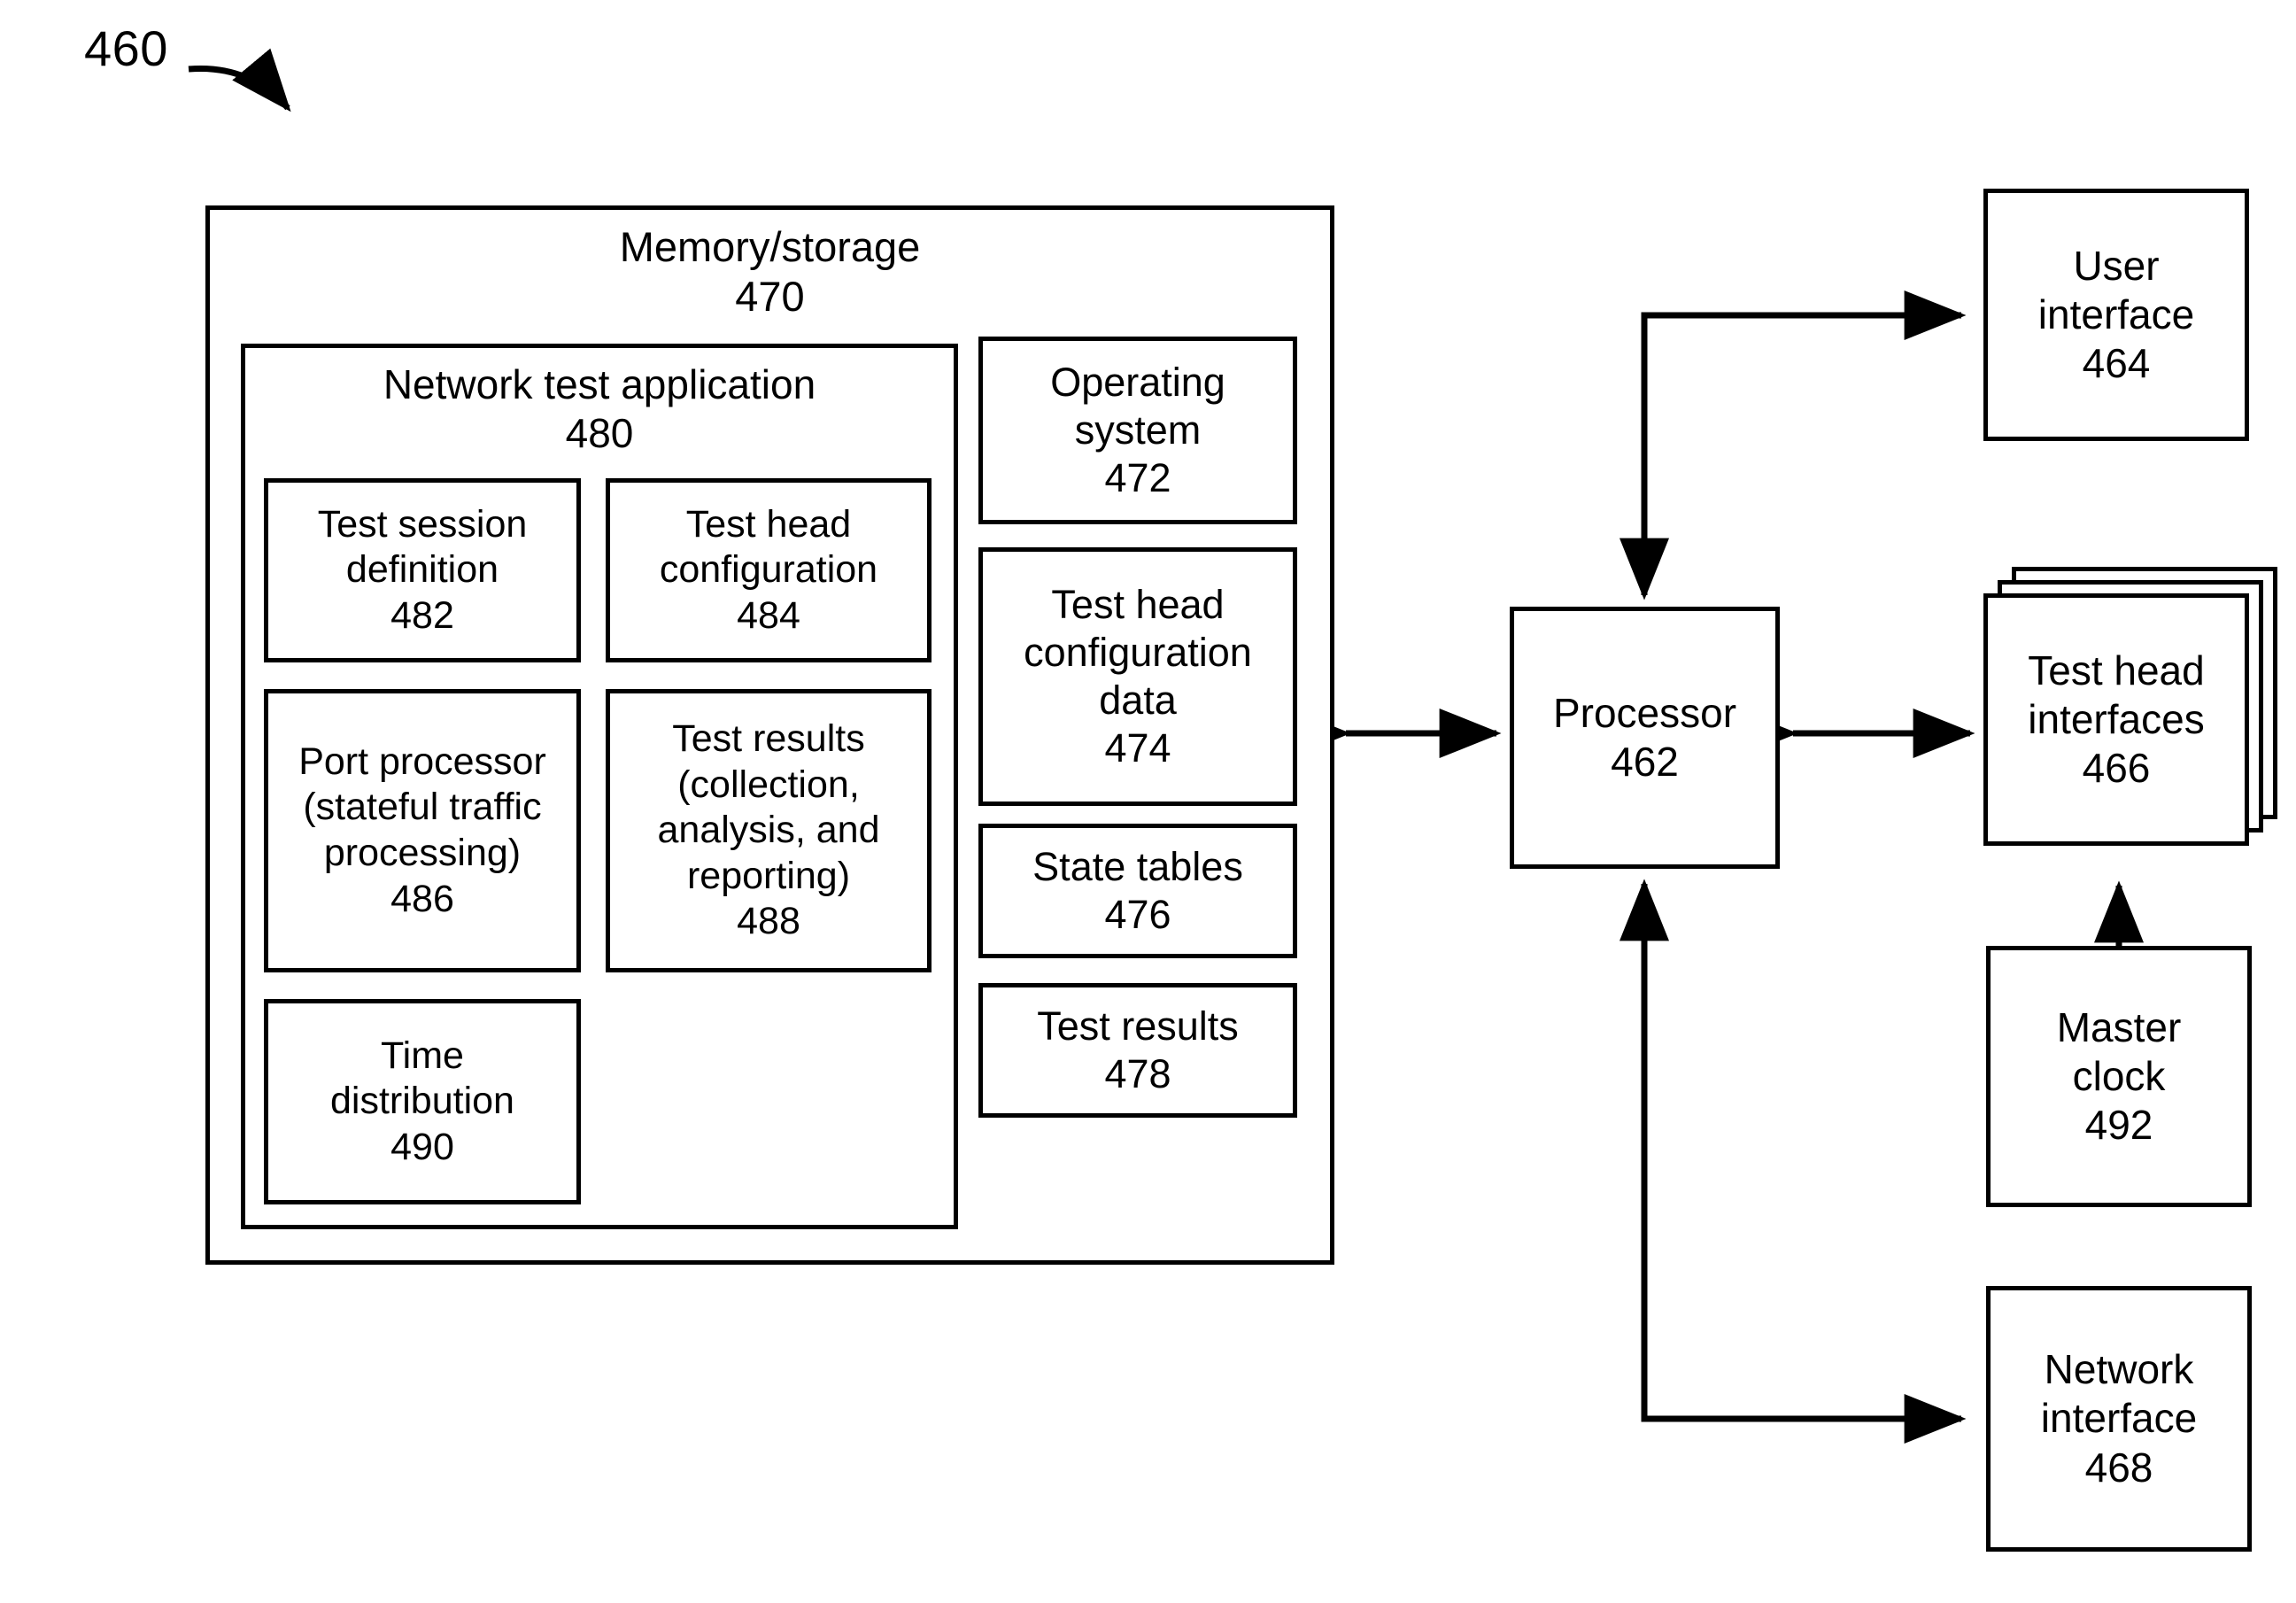 The width and height of the screenshot is (2296, 1603). I want to click on memory-block-test-results: Test results 478, so click(1137, 1051).